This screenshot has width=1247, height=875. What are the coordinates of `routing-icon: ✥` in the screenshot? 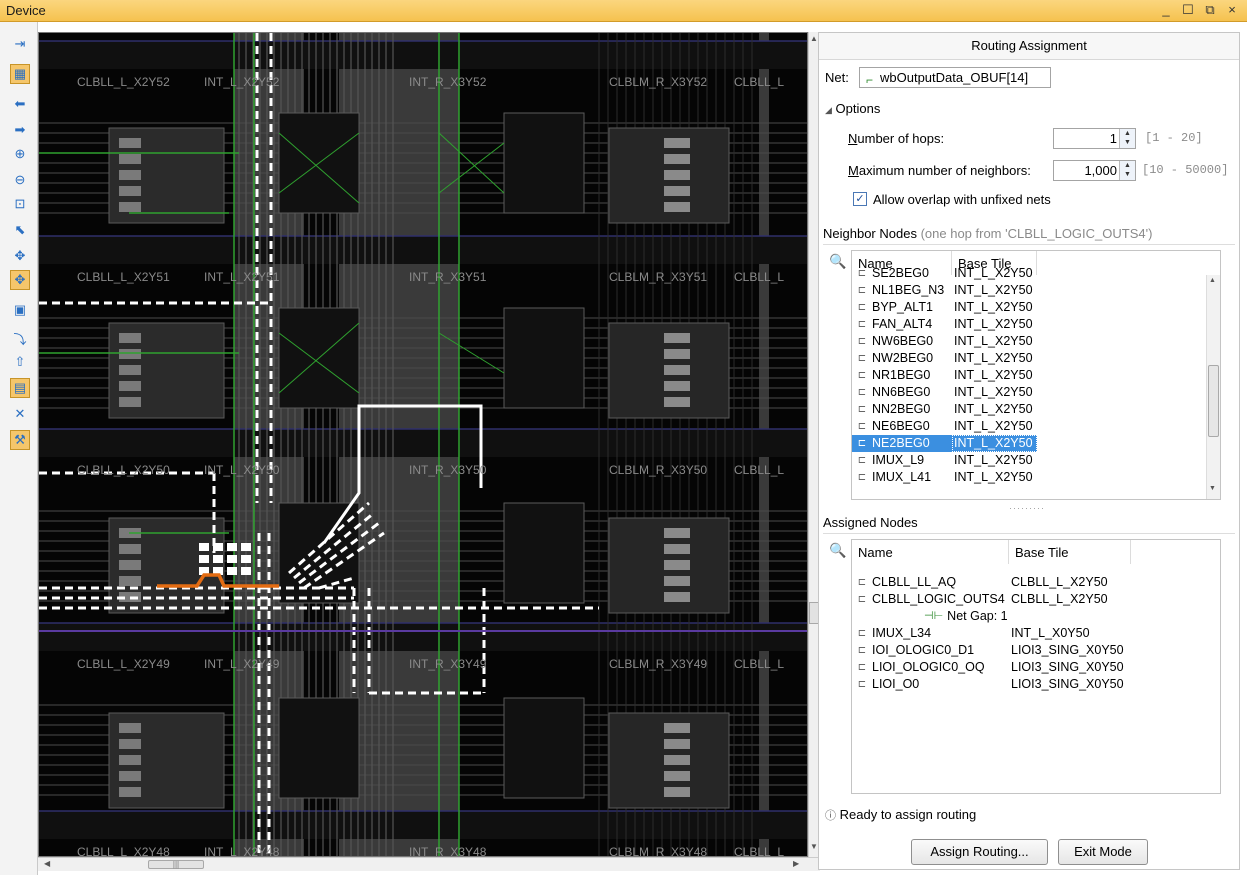 It's located at (20, 280).